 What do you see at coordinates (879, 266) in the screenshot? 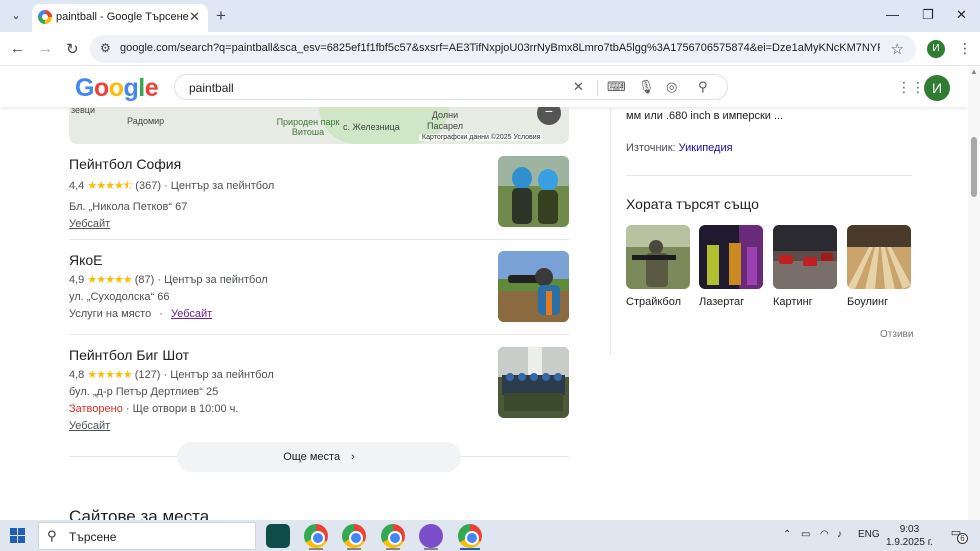
I see `related-search-card: Боулинг` at bounding box center [879, 266].